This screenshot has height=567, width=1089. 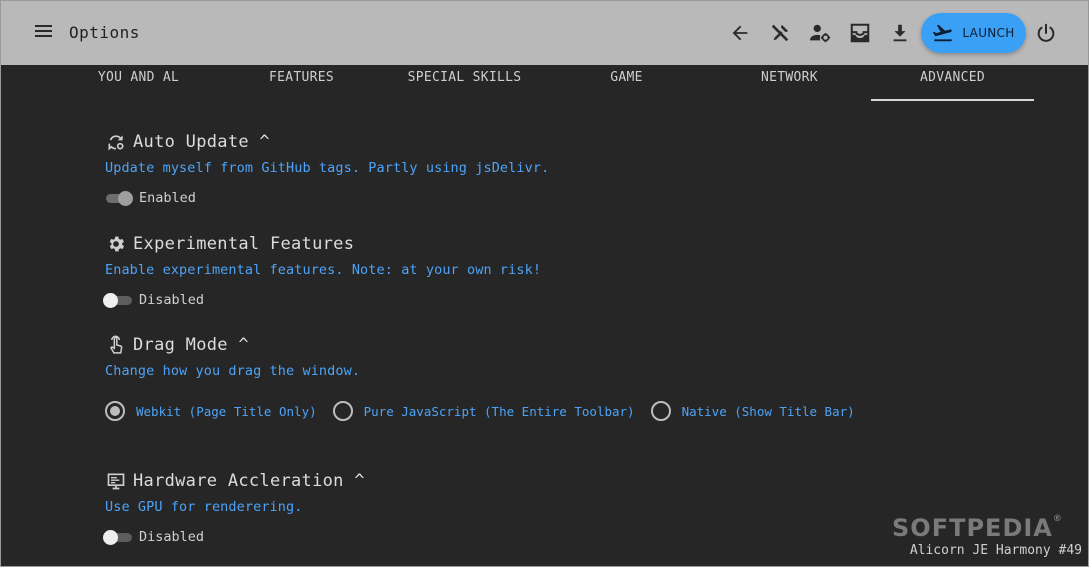 What do you see at coordinates (118, 537) in the screenshot?
I see `hardware-acceleration-toggle` at bounding box center [118, 537].